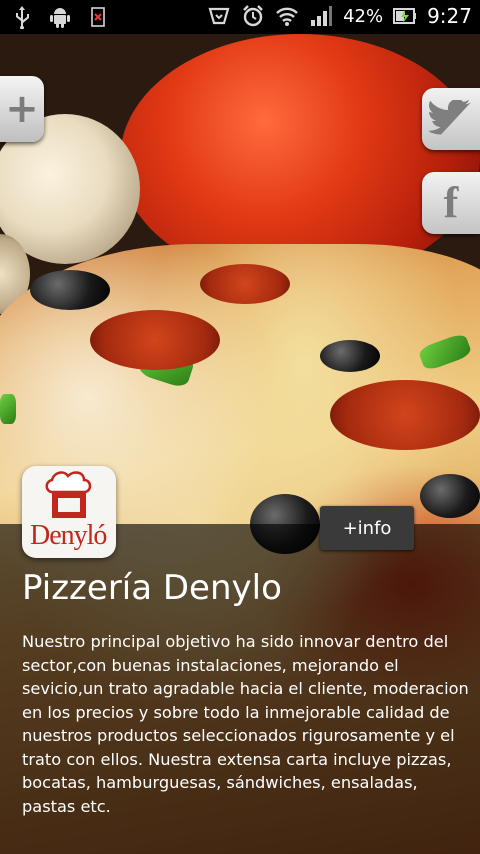 Image resolution: width=480 pixels, height=854 pixels. I want to click on restaurant-logo: Denyló, so click(69, 512).